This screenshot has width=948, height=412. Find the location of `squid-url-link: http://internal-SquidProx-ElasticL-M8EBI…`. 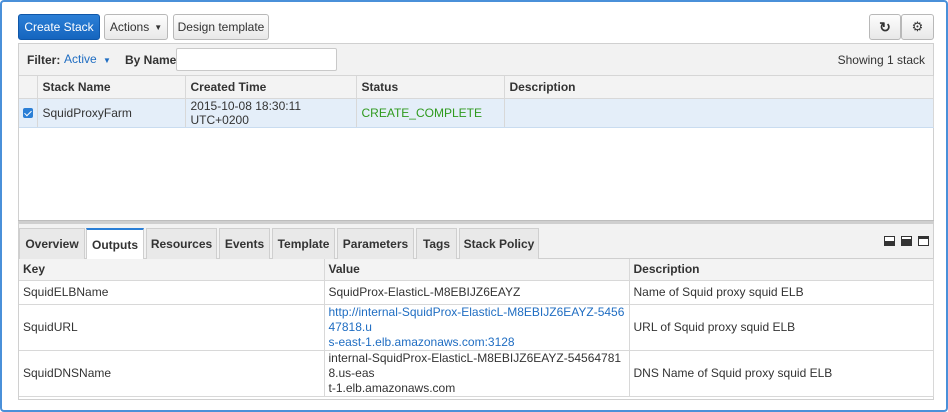

squid-url-link: http://internal-SquidProx-ElasticL-M8EBI… is located at coordinates (477, 327).